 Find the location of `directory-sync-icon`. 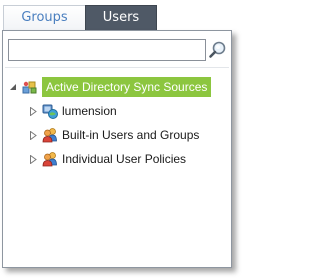

directory-sync-icon is located at coordinates (30, 87).